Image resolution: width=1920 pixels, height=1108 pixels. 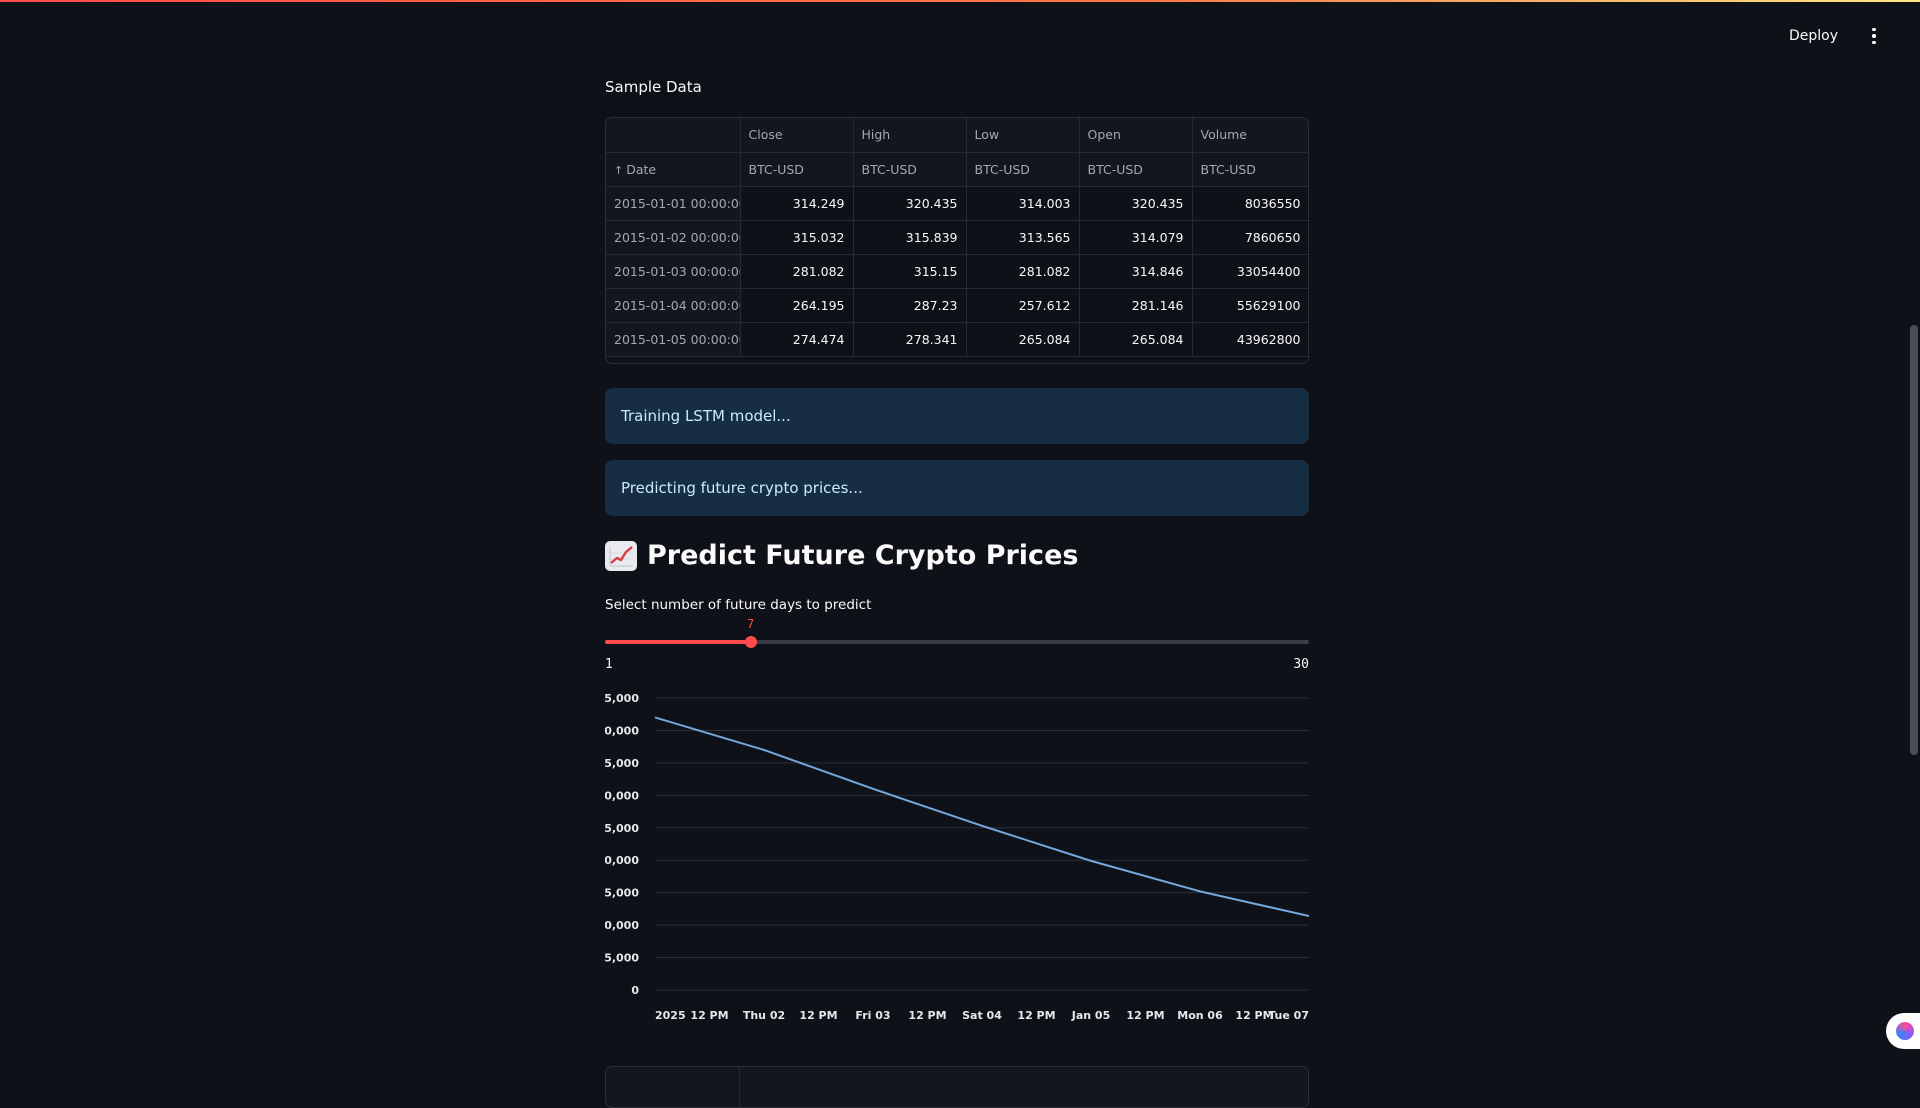 I want to click on y-tick-label: 10,000, so click(x=622, y=925).